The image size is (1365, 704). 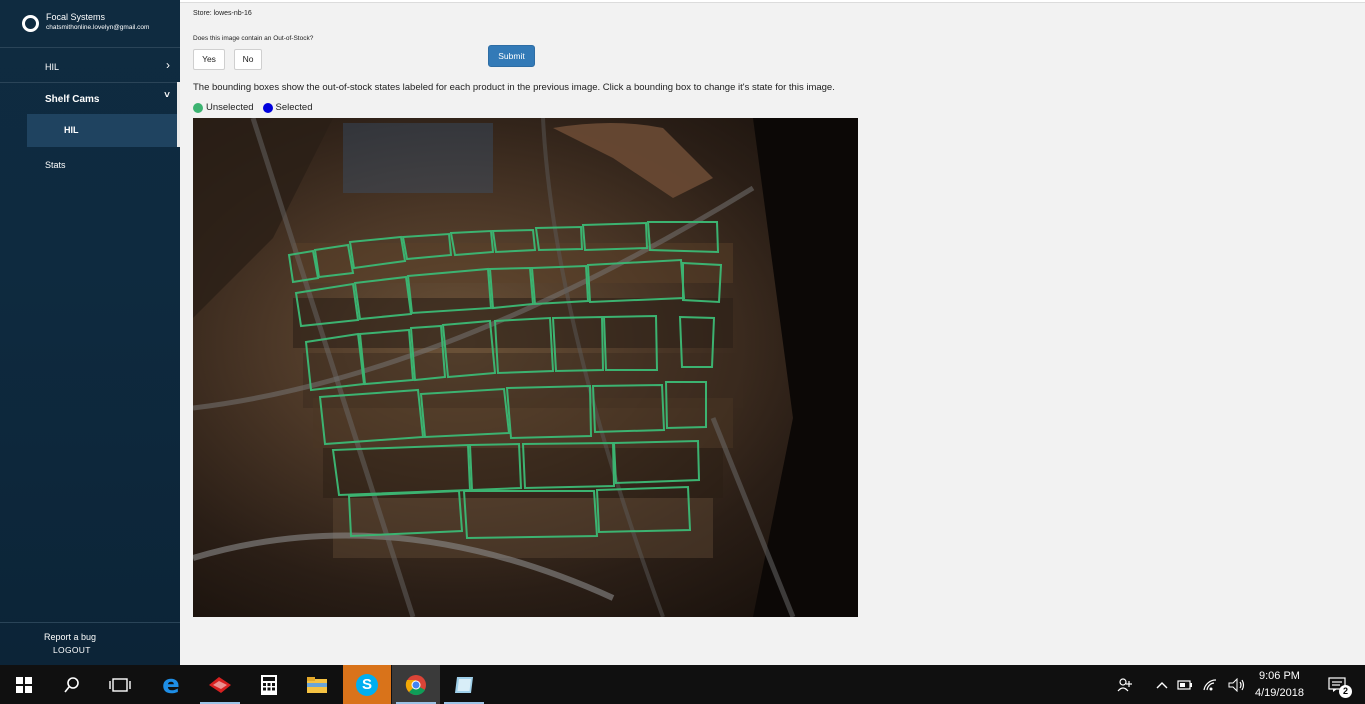 I want to click on sidebar-item-label: Stats, so click(x=55, y=165).